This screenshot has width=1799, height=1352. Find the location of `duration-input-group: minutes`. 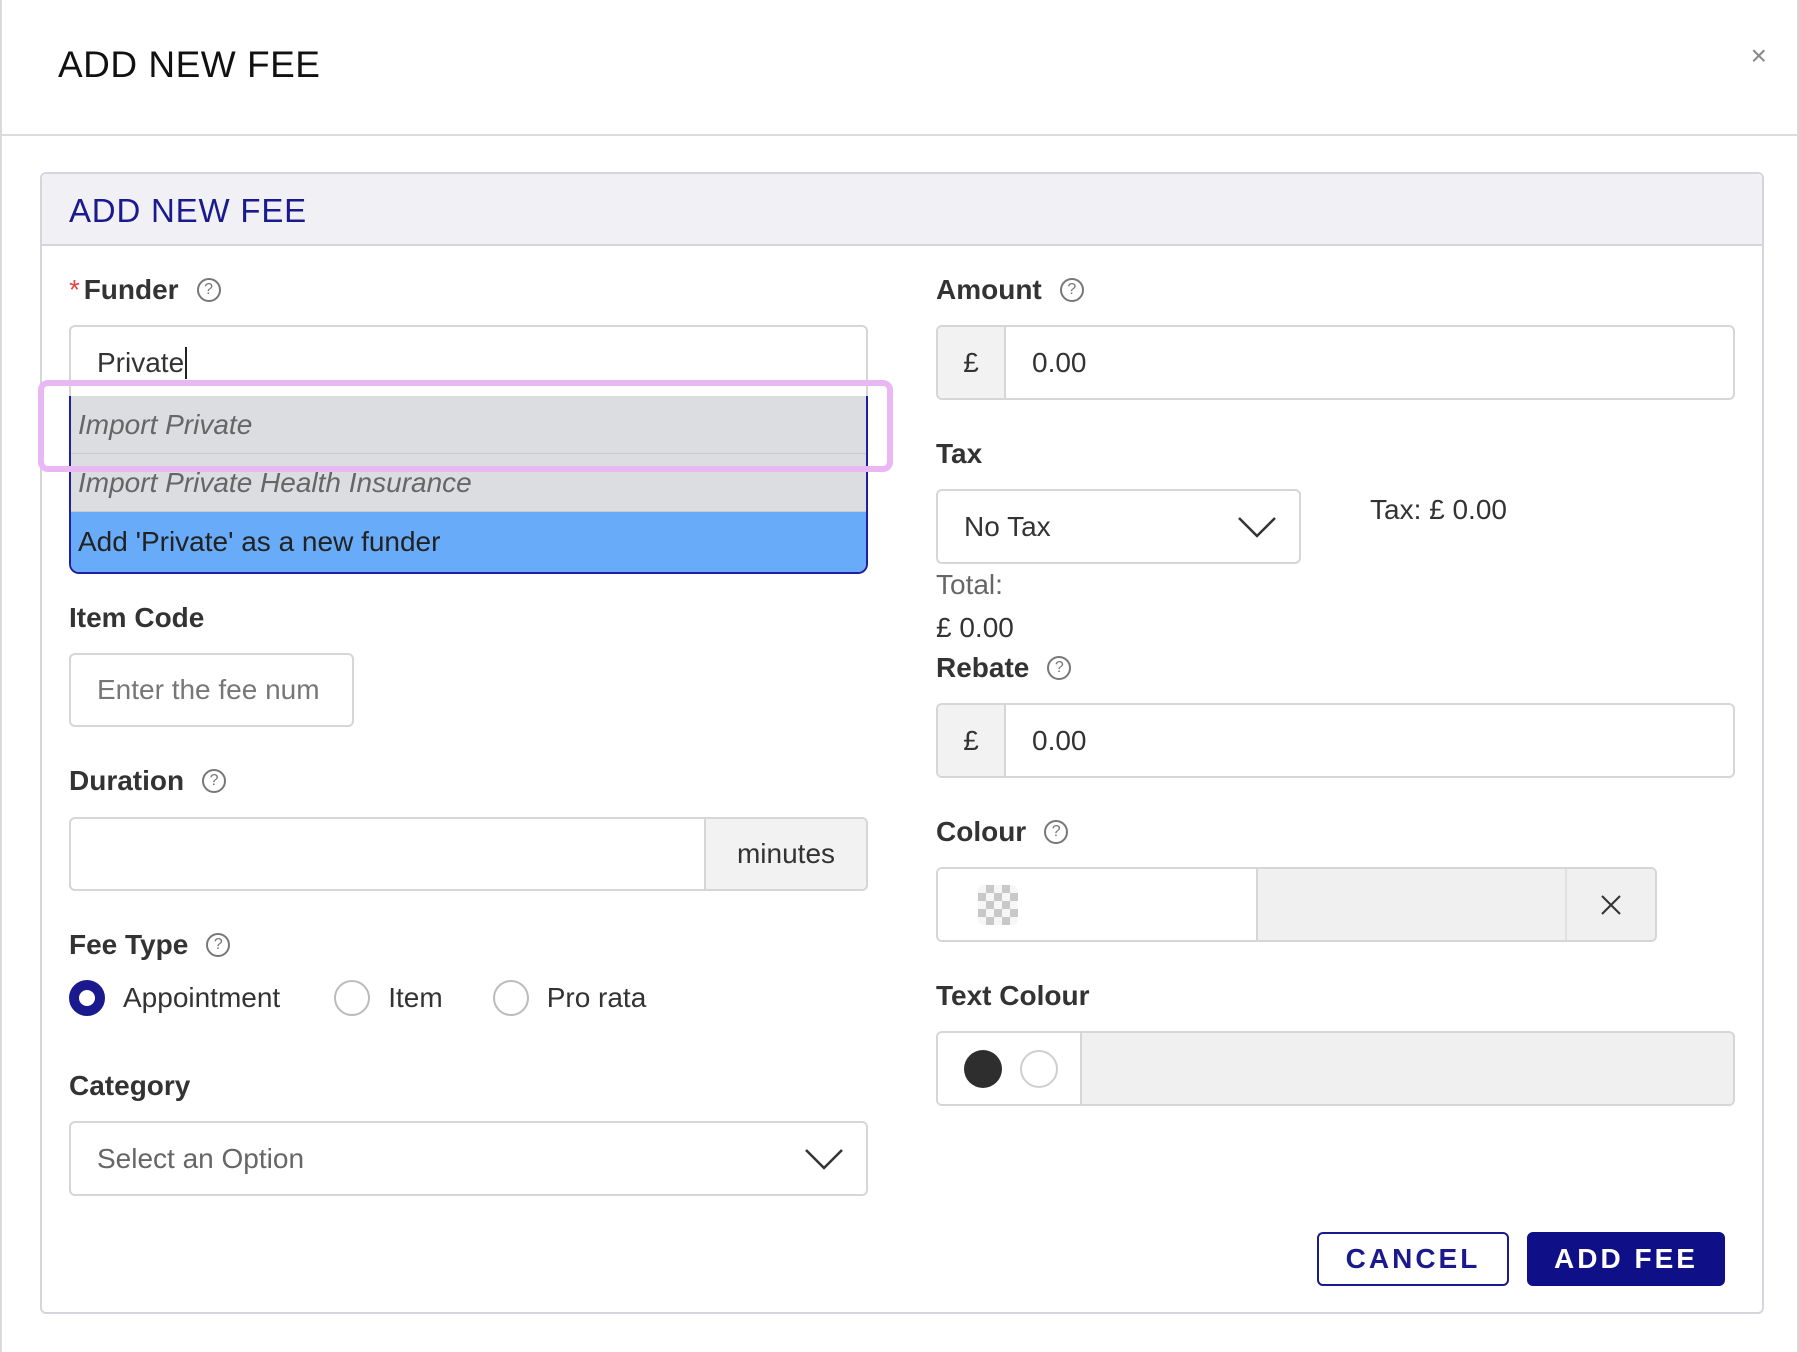

duration-input-group: minutes is located at coordinates (468, 854).